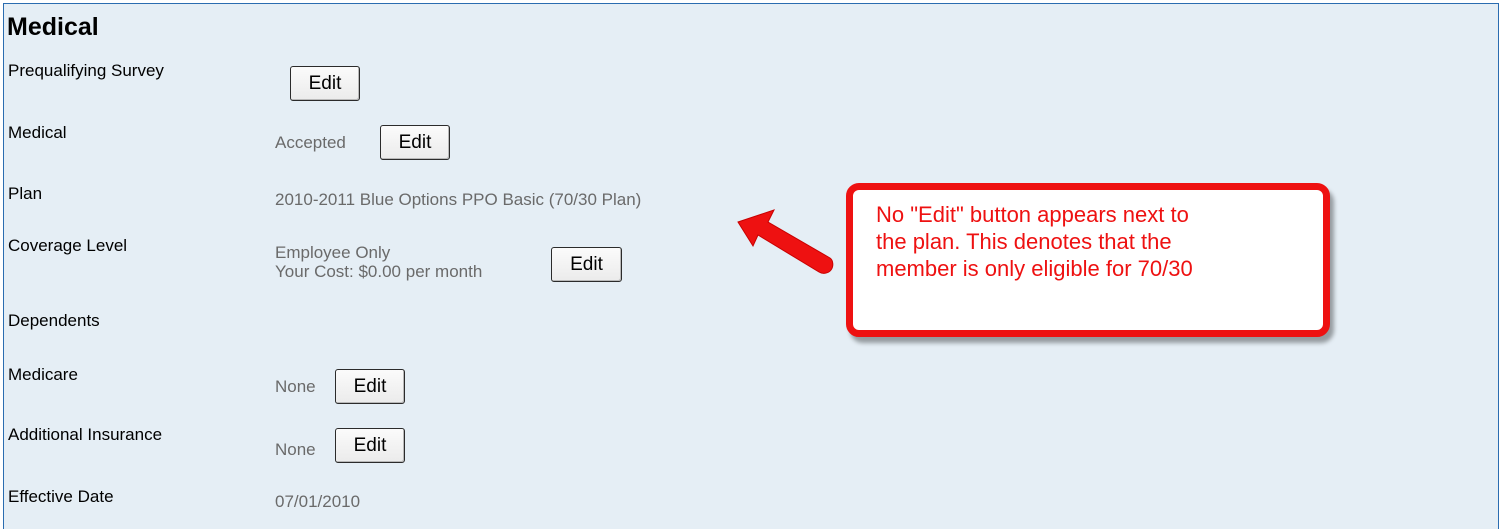 The image size is (1502, 529). Describe the element at coordinates (785, 241) in the screenshot. I see `callout-arrow-icon` at that location.